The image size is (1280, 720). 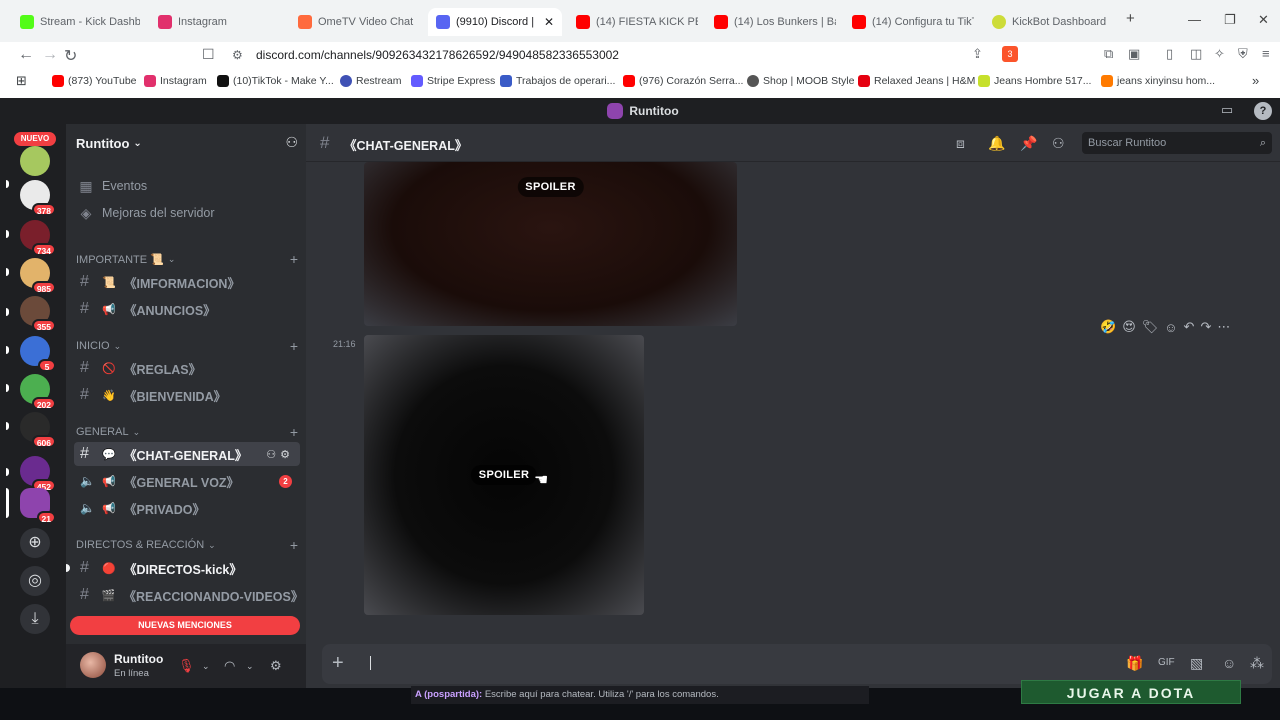 I want to click on server-icon-red: 734, so click(x=38, y=238).